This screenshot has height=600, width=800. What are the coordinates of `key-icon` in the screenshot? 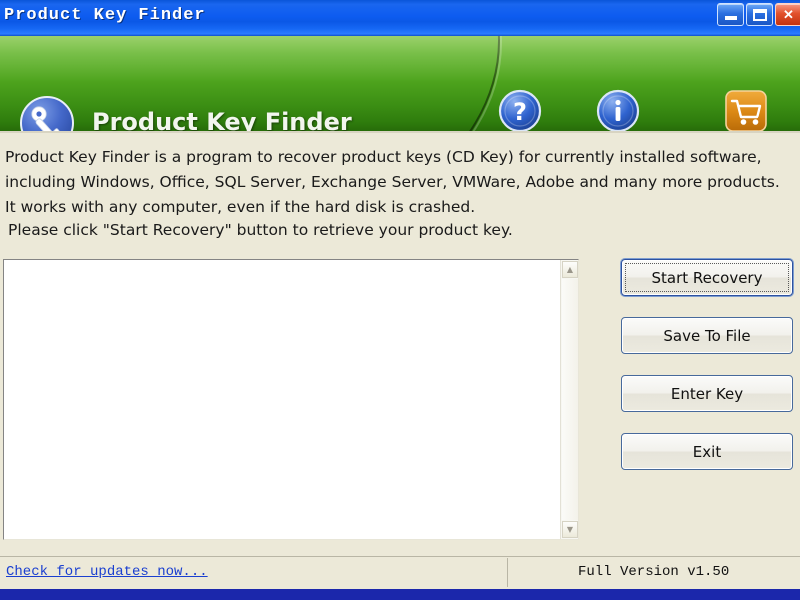 It's located at (47, 113).